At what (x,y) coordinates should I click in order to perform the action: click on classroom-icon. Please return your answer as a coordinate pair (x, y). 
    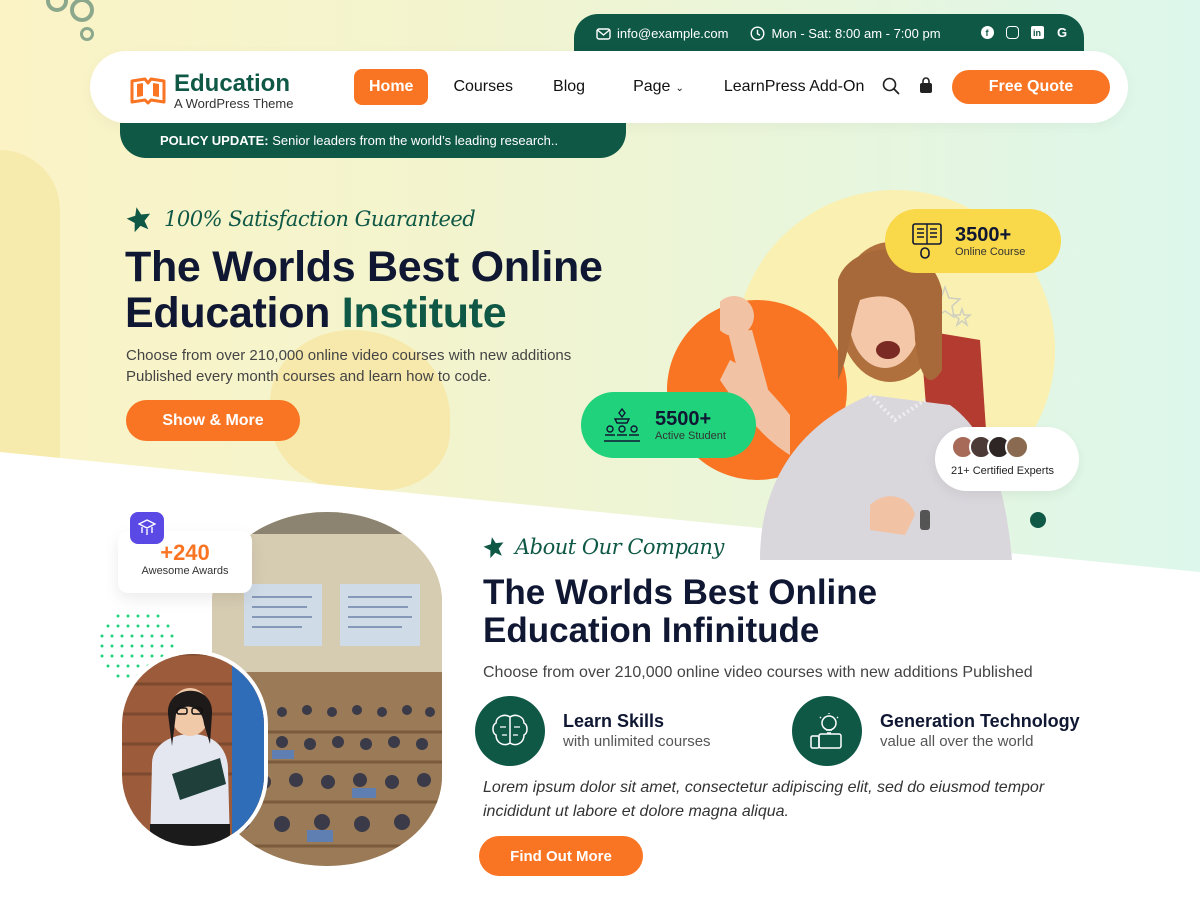
    Looking at the image, I should click on (622, 424).